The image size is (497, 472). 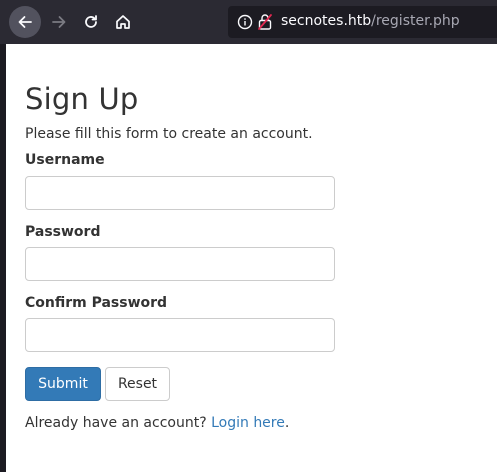 What do you see at coordinates (245, 22) in the screenshot?
I see `info-icon` at bounding box center [245, 22].